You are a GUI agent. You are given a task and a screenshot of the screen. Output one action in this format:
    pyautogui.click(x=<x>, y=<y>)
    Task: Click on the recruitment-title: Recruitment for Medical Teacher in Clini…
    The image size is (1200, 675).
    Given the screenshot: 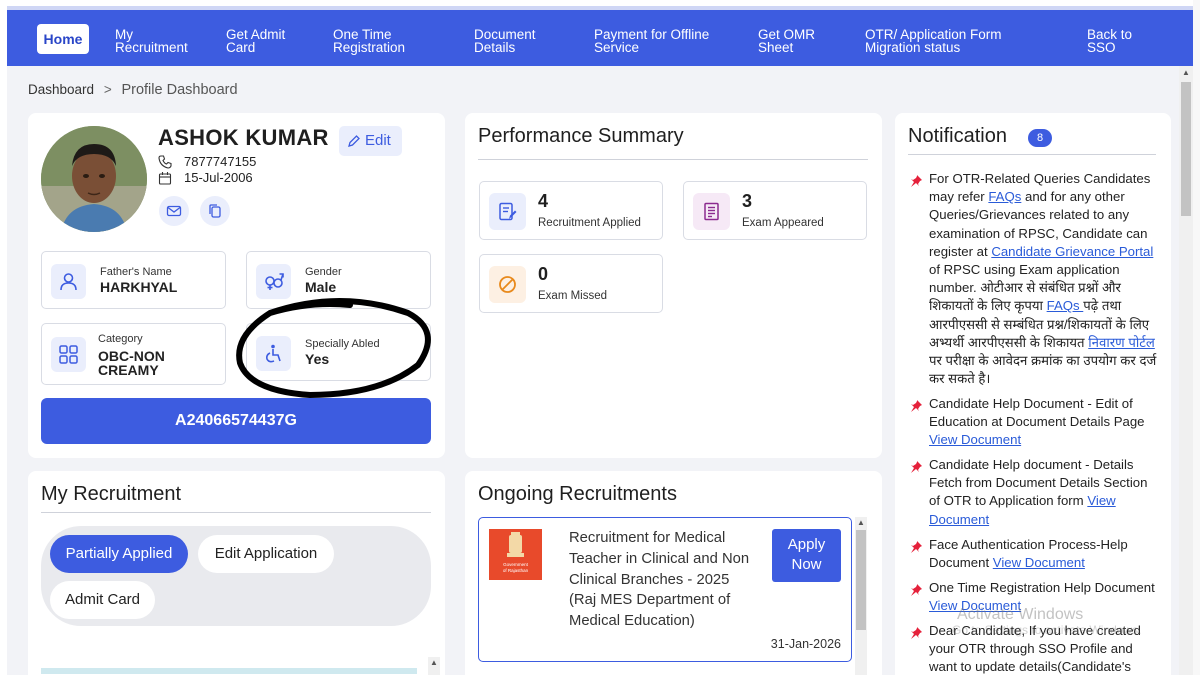 What is the action you would take?
    pyautogui.click(x=659, y=580)
    